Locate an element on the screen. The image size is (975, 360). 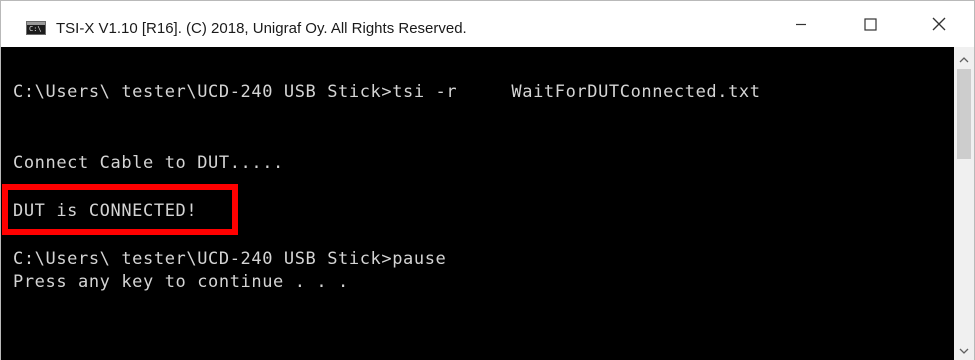
close-icon is located at coordinates (939, 24).